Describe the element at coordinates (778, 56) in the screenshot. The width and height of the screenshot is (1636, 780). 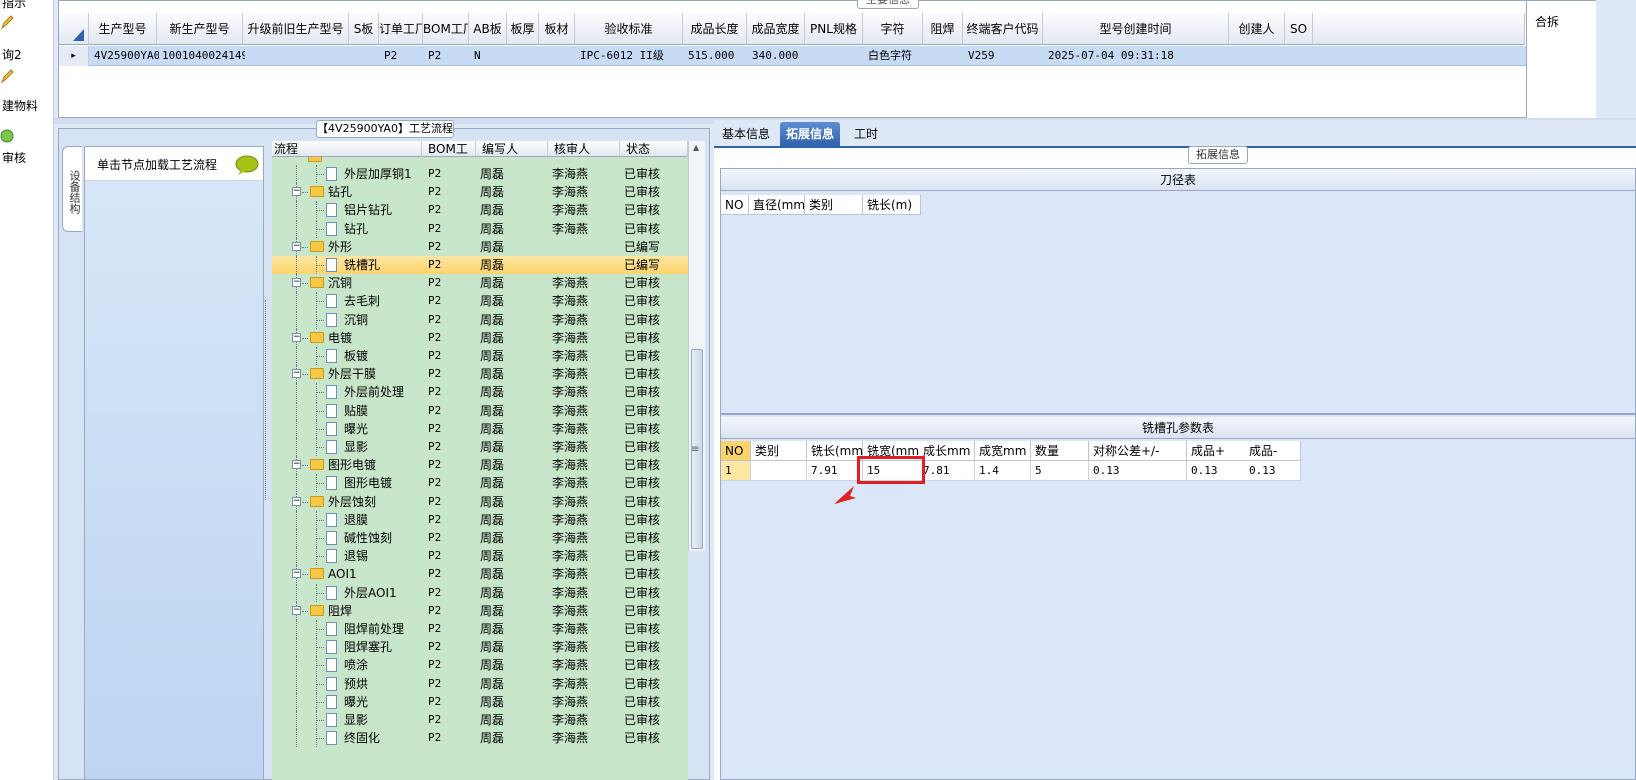
I see `grid-cell: 340.000` at that location.